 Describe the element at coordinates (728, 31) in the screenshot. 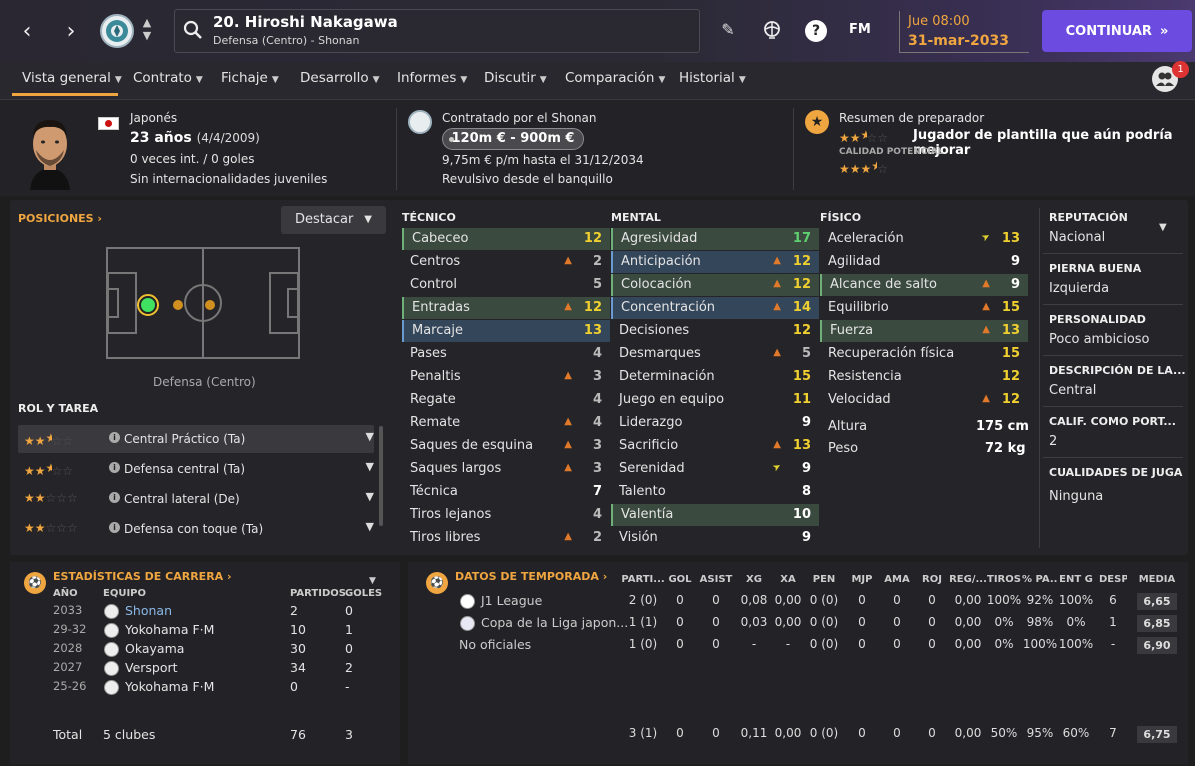

I see `edit-pencil-icon: ✎` at that location.